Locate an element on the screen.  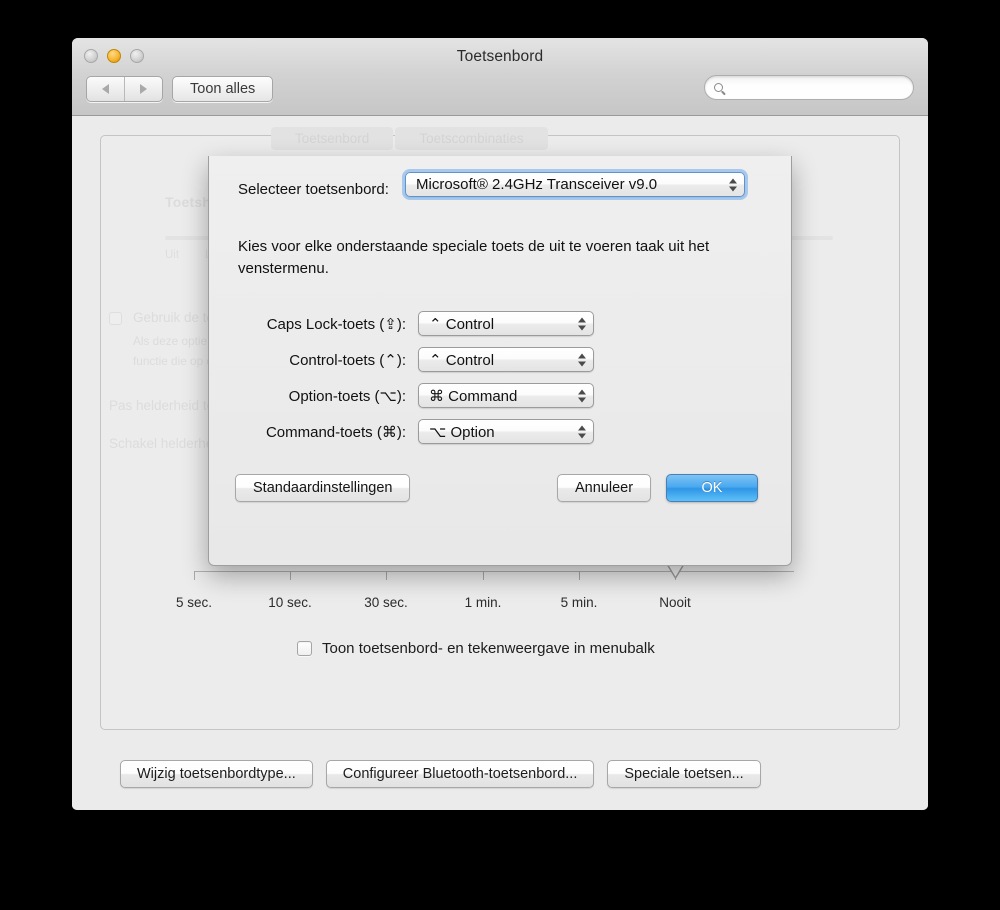
ok-button: OK is located at coordinates (712, 488).